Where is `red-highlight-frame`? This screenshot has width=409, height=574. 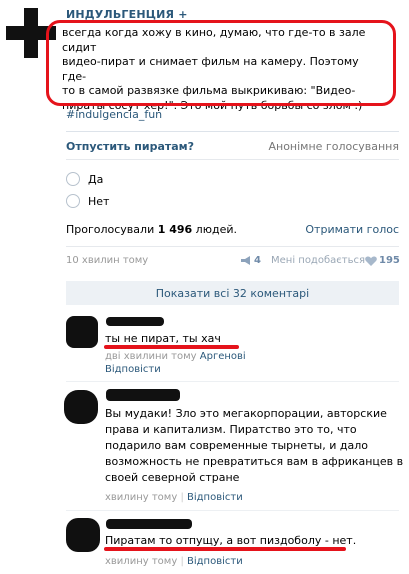 red-highlight-frame is located at coordinates (221, 63).